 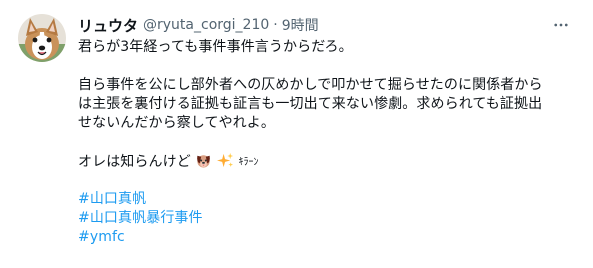 I want to click on dog-face-icon, so click(x=204, y=161).